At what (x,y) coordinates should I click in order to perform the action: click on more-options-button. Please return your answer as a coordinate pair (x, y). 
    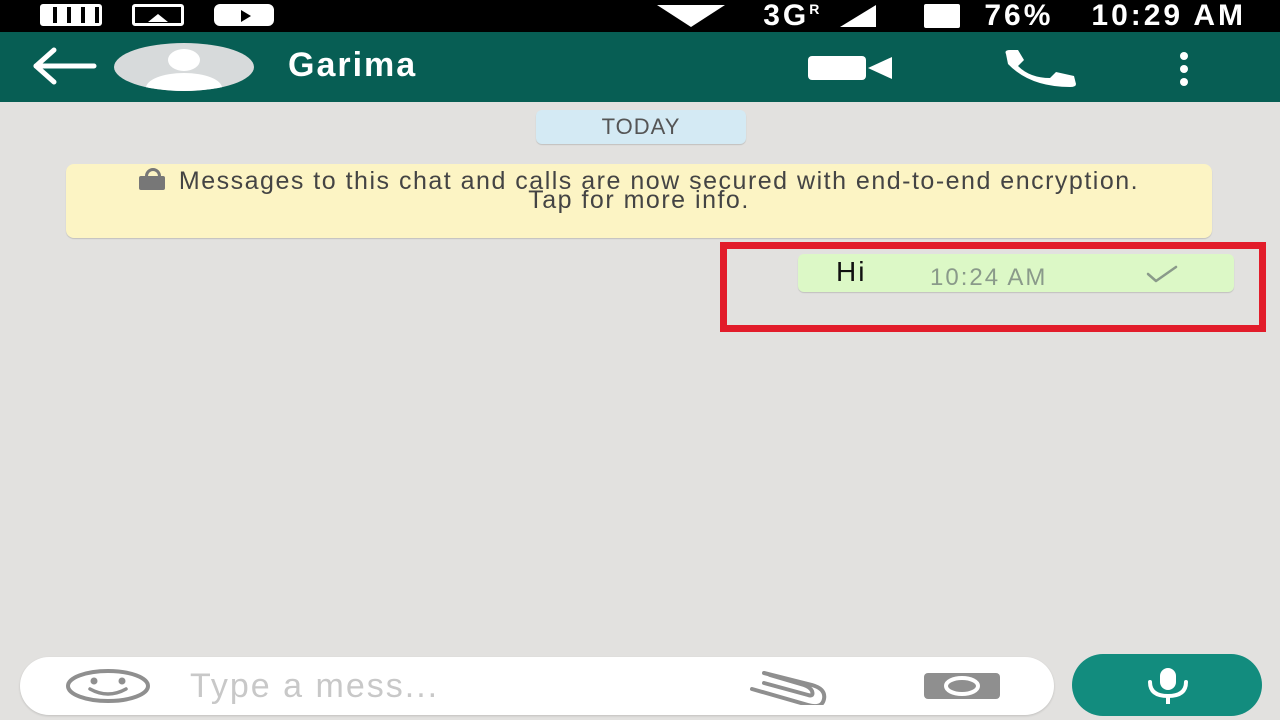
    Looking at the image, I should click on (1184, 69).